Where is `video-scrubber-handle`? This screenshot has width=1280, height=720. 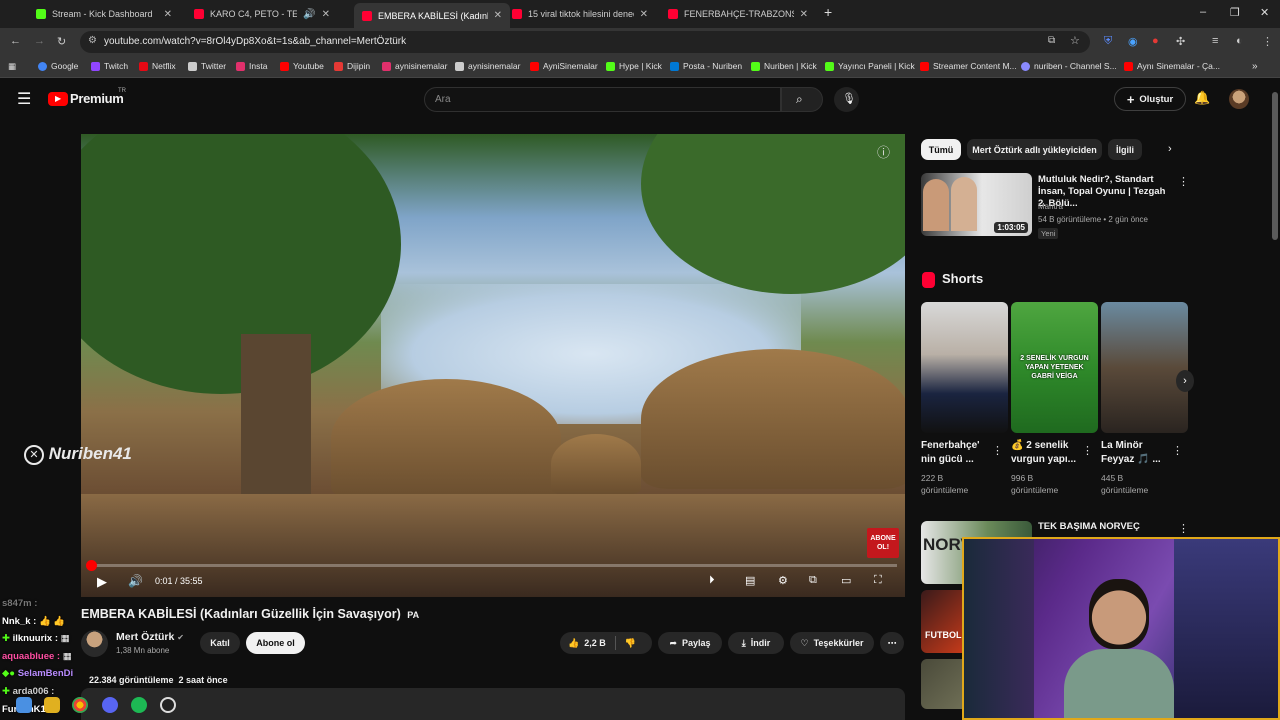
video-scrubber-handle is located at coordinates (91, 565).